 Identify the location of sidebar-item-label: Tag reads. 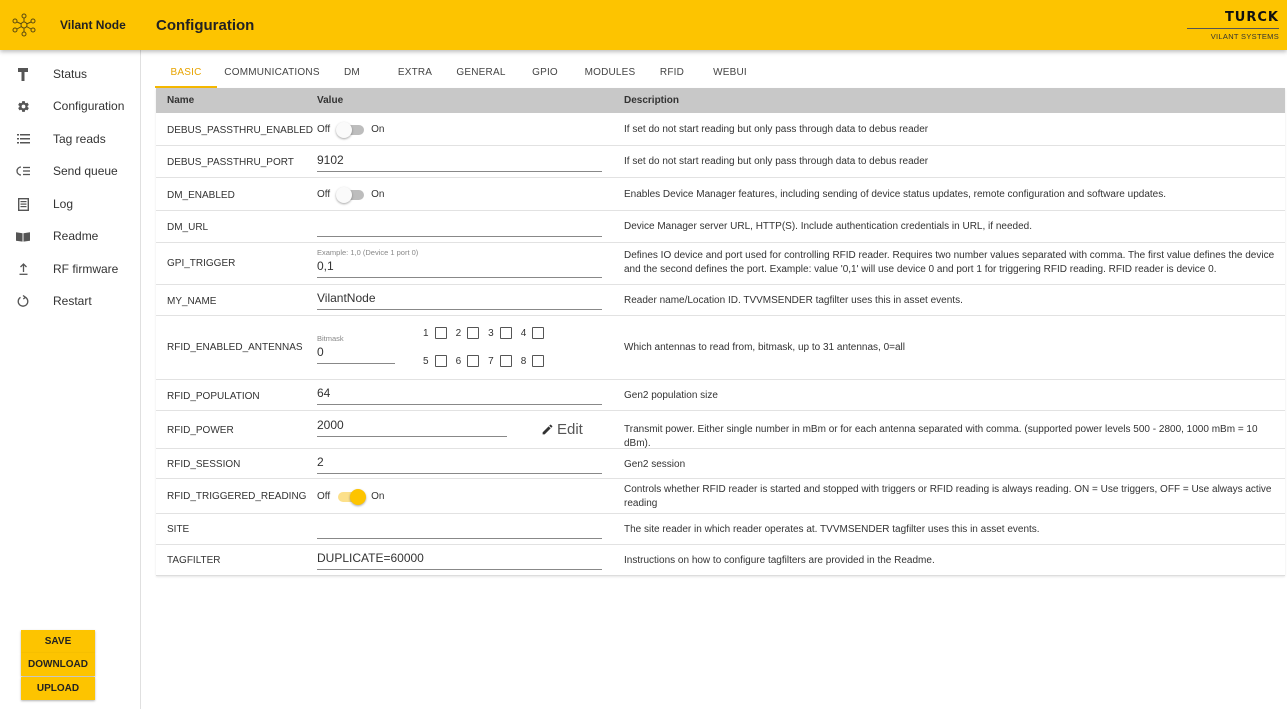
(79, 139).